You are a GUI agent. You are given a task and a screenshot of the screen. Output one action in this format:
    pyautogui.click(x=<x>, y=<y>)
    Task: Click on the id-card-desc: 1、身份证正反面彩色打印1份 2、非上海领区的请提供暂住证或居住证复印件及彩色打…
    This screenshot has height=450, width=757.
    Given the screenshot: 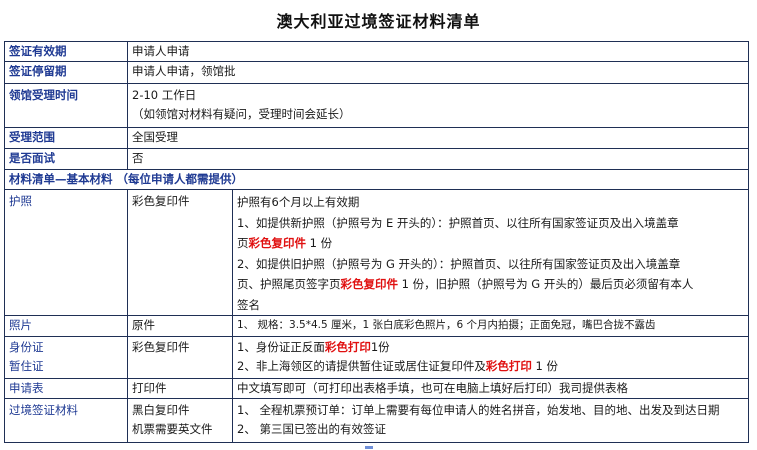 What is the action you would take?
    pyautogui.click(x=490, y=357)
    